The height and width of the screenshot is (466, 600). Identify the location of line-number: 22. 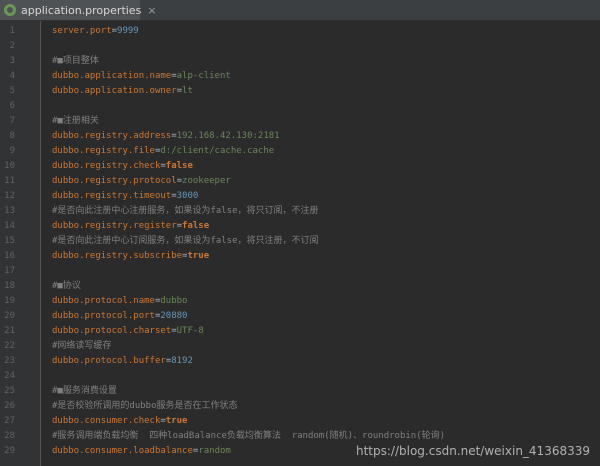
(9, 346).